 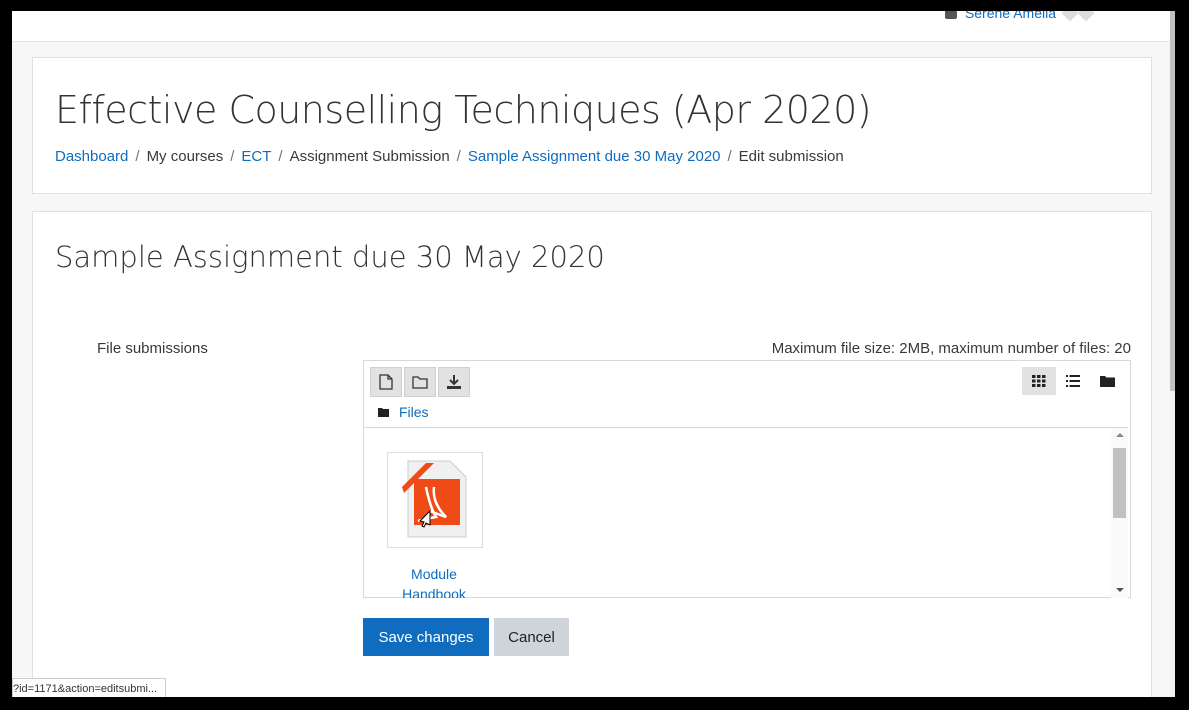 What do you see at coordinates (1120, 435) in the screenshot?
I see `scroll-up-icon` at bounding box center [1120, 435].